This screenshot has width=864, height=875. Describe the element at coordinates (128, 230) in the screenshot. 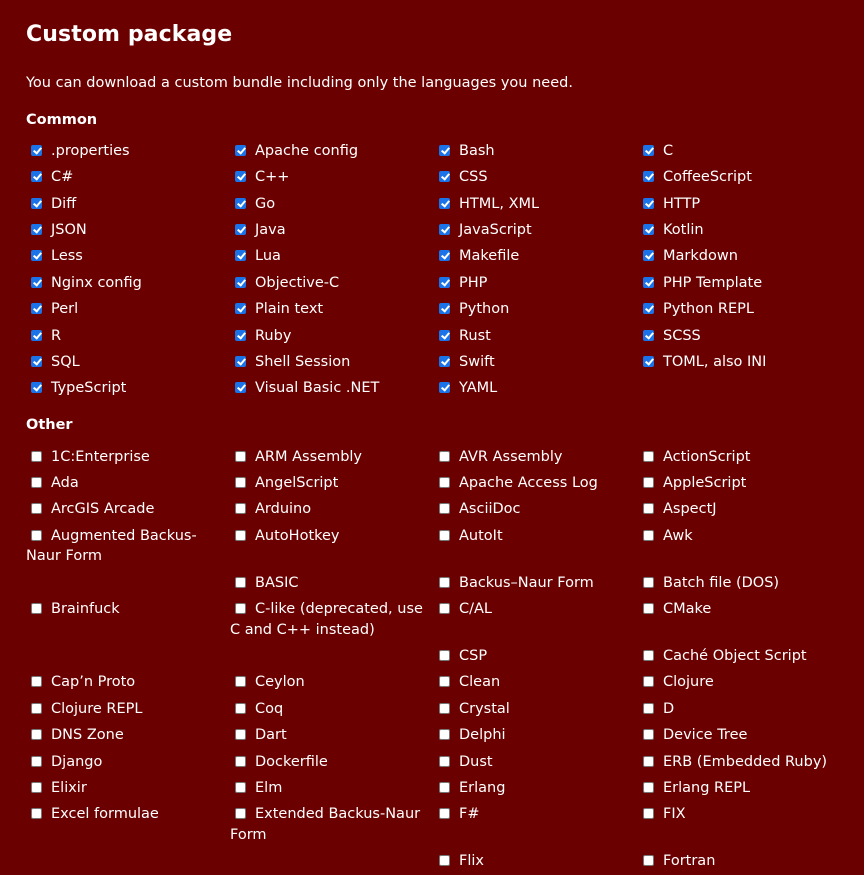

I see `language-option-json: JSON` at that location.